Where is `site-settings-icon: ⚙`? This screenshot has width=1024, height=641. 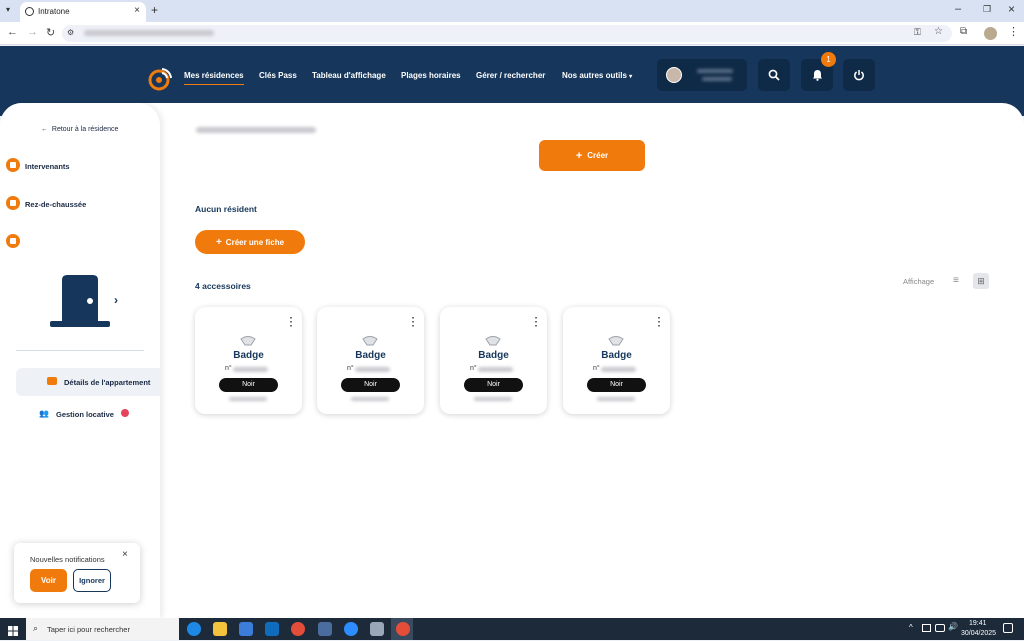
site-settings-icon: ⚙ is located at coordinates (70, 32).